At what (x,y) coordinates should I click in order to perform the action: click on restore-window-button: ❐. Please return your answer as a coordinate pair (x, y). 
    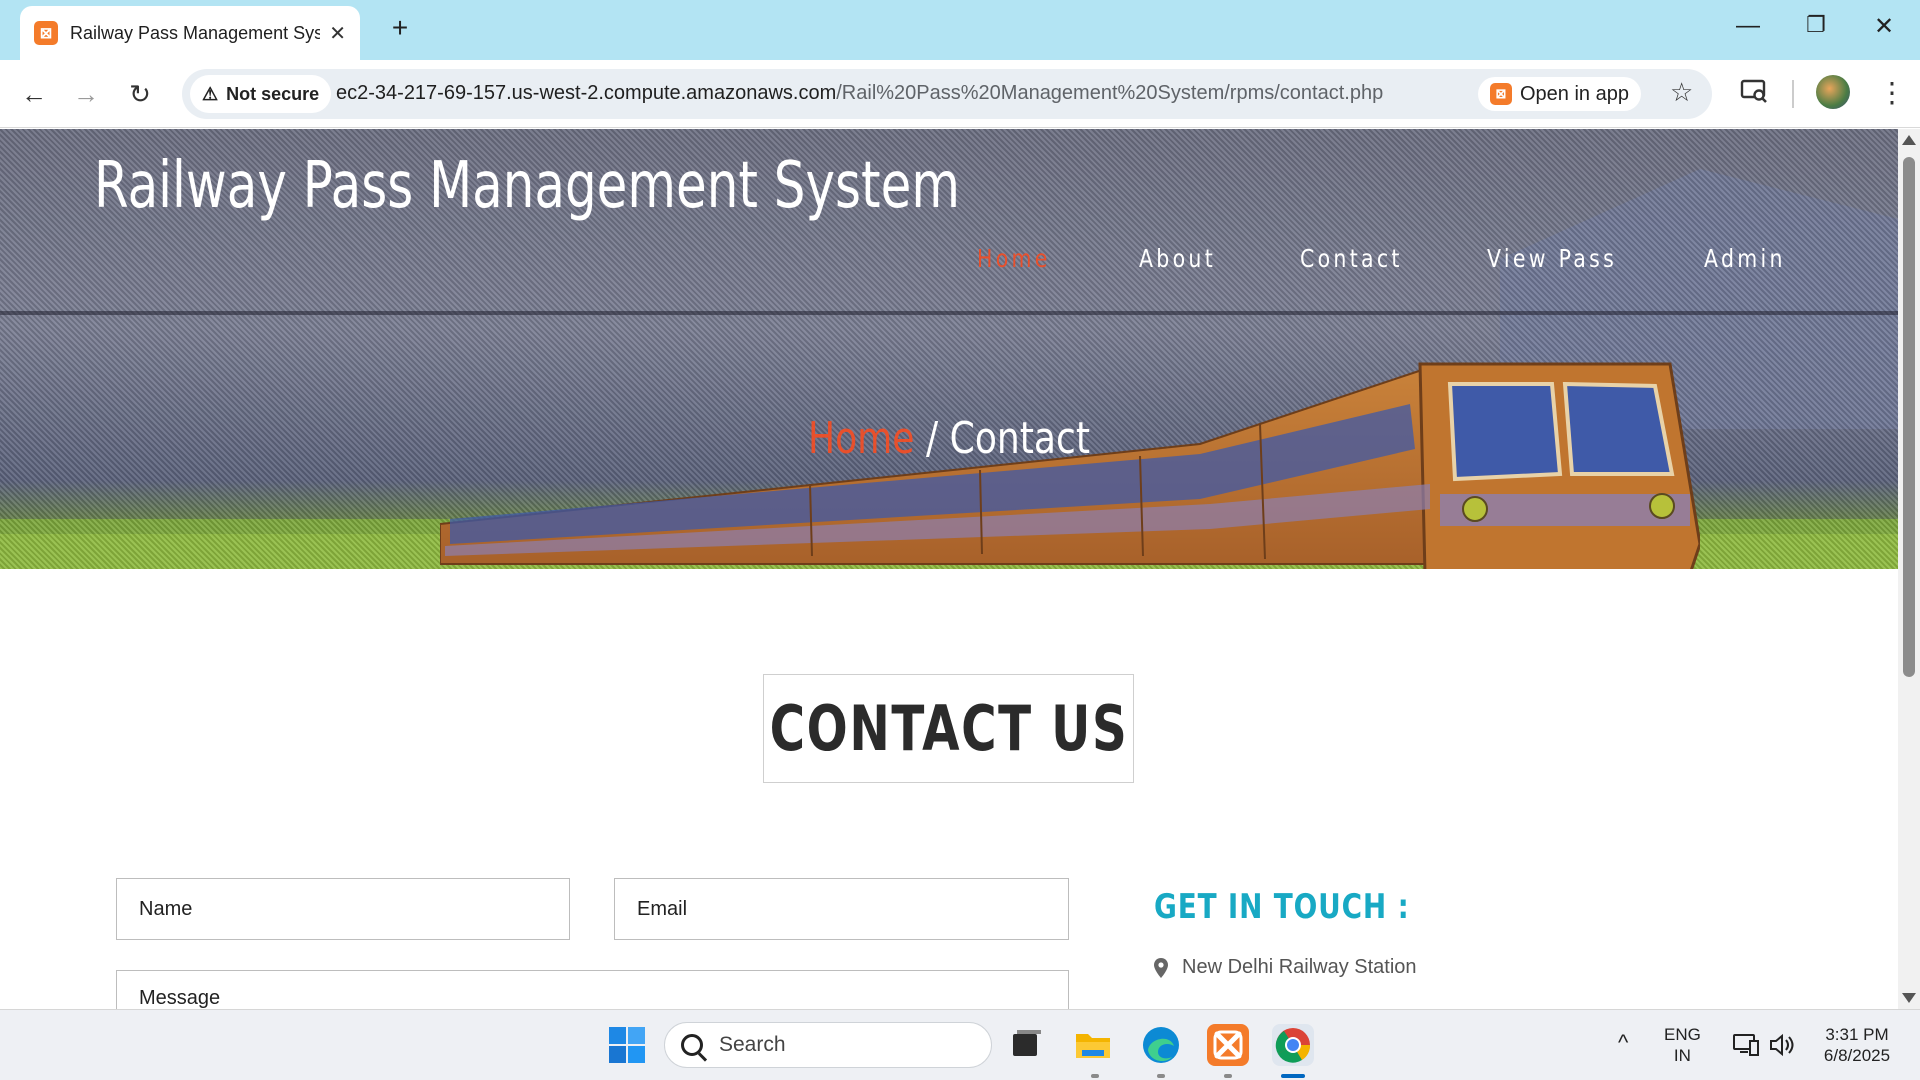
    Looking at the image, I should click on (1816, 25).